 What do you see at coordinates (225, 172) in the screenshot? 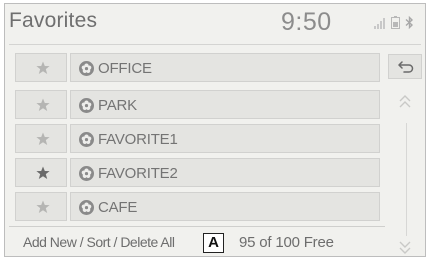
I see `favorite-button-favorite2: FAVORITE2` at bounding box center [225, 172].